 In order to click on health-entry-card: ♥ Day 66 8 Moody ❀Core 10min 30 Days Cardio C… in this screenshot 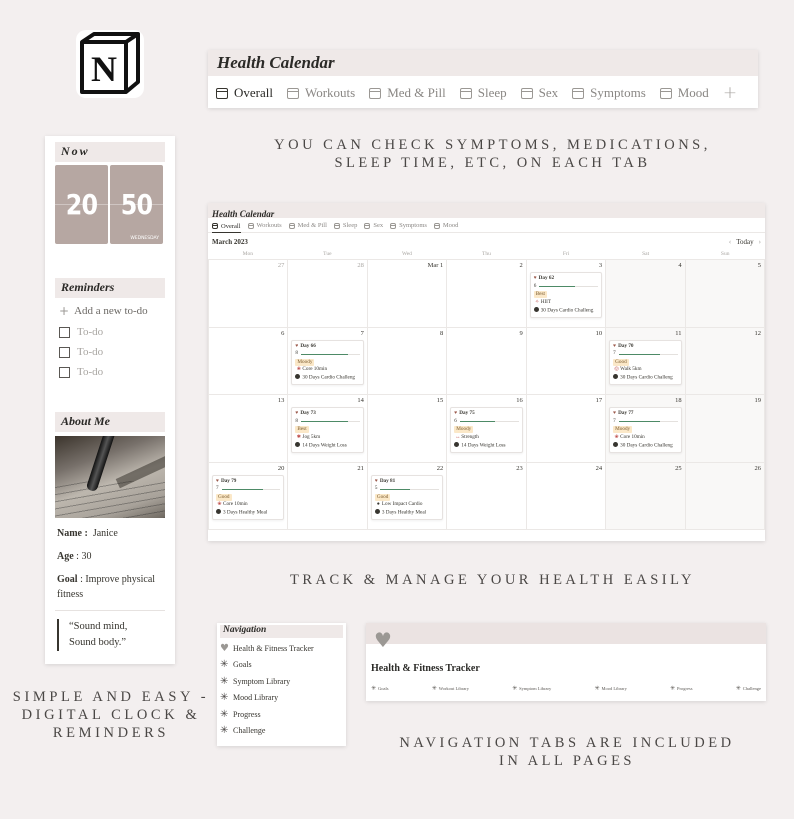, I will do `click(327, 362)`.